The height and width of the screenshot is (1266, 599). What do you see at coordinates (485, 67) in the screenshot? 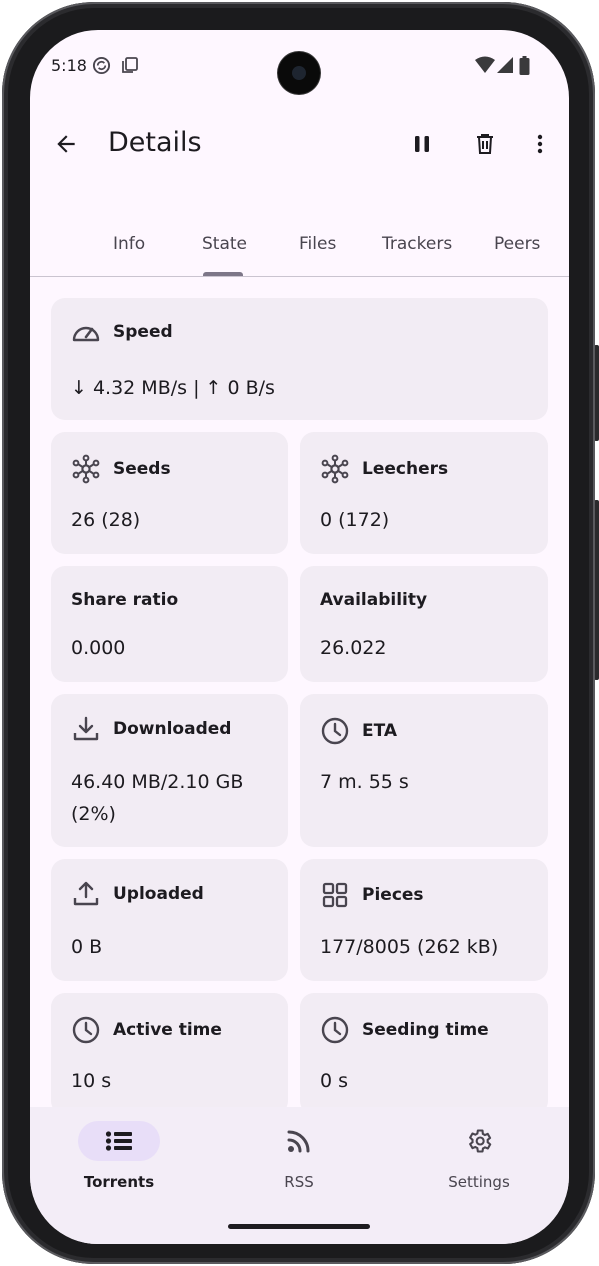
I see `wifi-icon` at bounding box center [485, 67].